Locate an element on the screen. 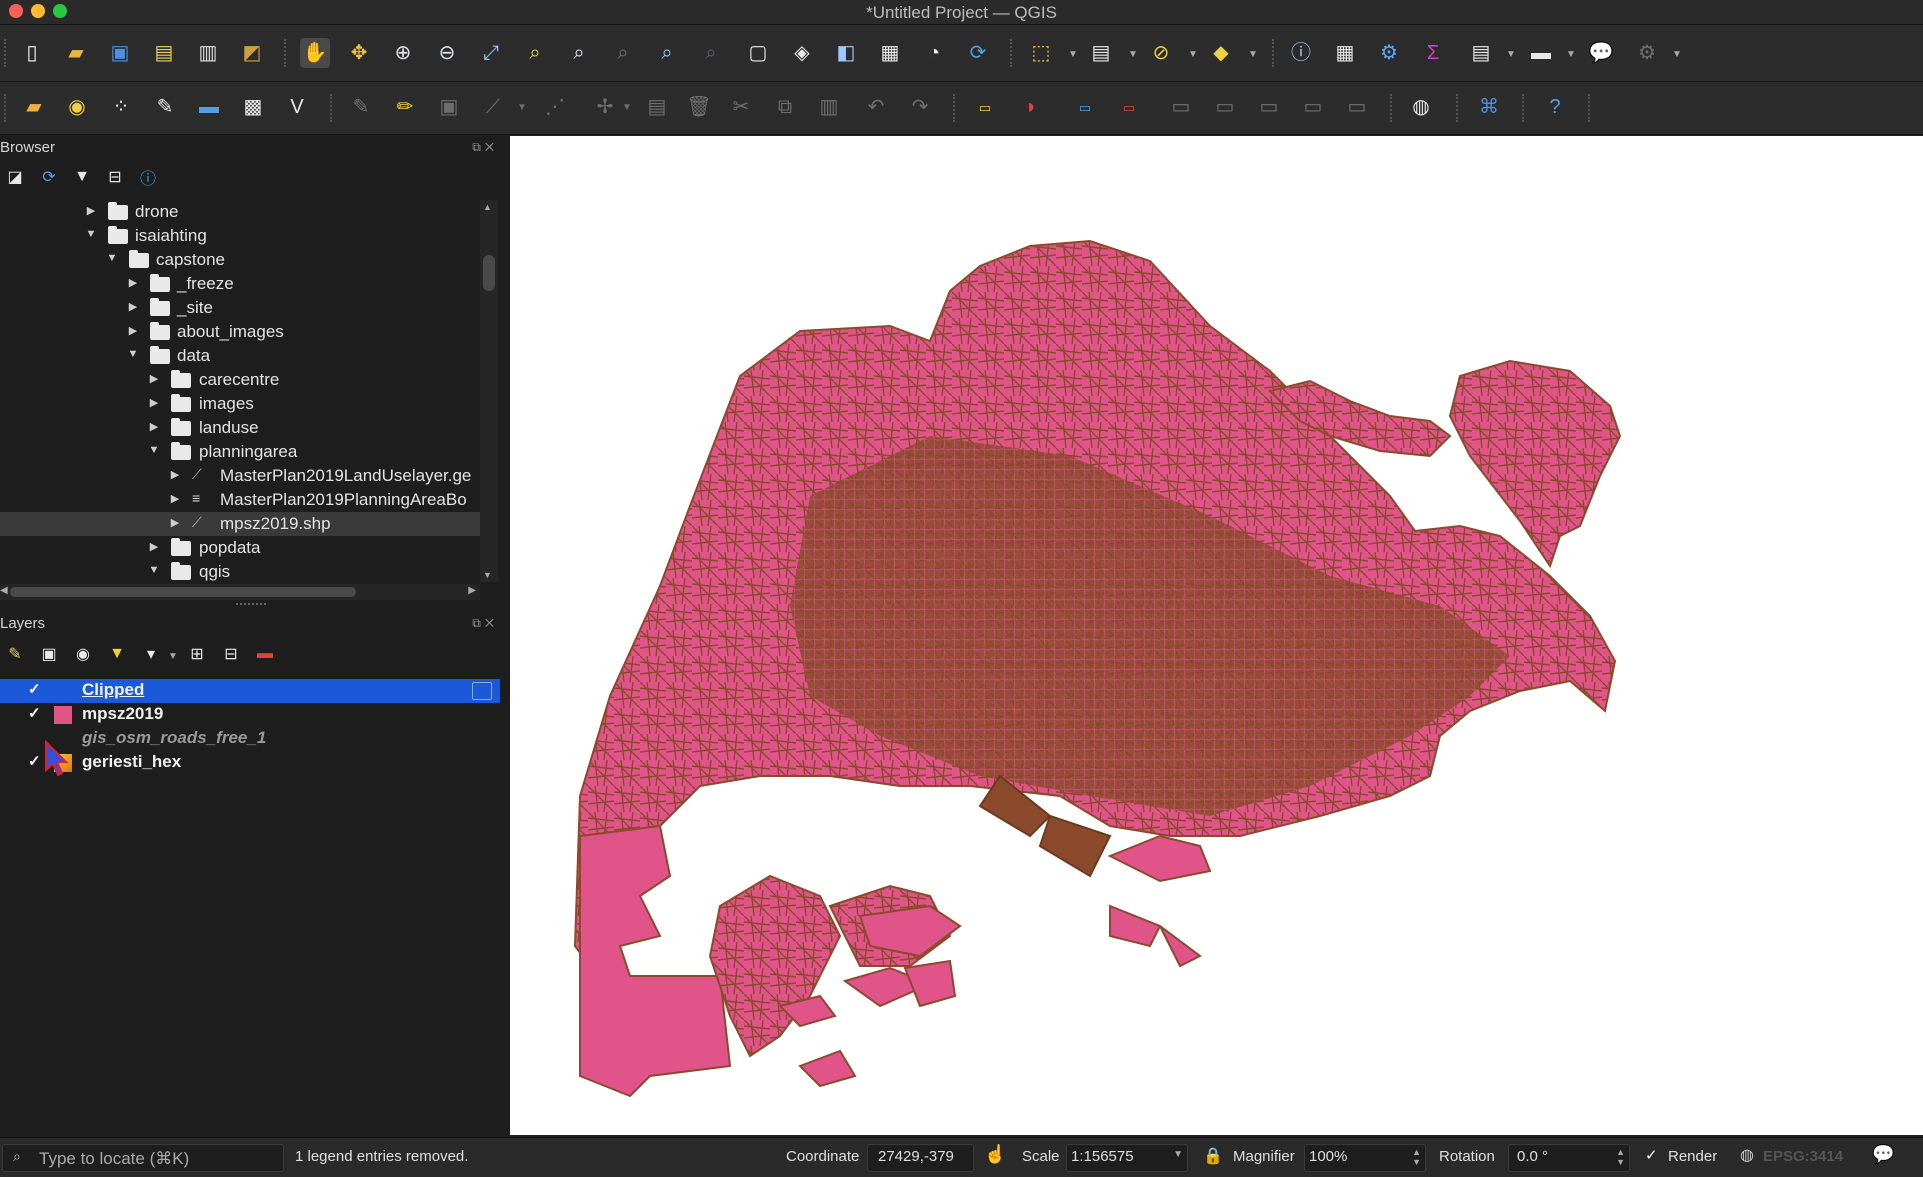 The width and height of the screenshot is (1923, 1177). style-panel-icon: ✎ is located at coordinates (15, 654).